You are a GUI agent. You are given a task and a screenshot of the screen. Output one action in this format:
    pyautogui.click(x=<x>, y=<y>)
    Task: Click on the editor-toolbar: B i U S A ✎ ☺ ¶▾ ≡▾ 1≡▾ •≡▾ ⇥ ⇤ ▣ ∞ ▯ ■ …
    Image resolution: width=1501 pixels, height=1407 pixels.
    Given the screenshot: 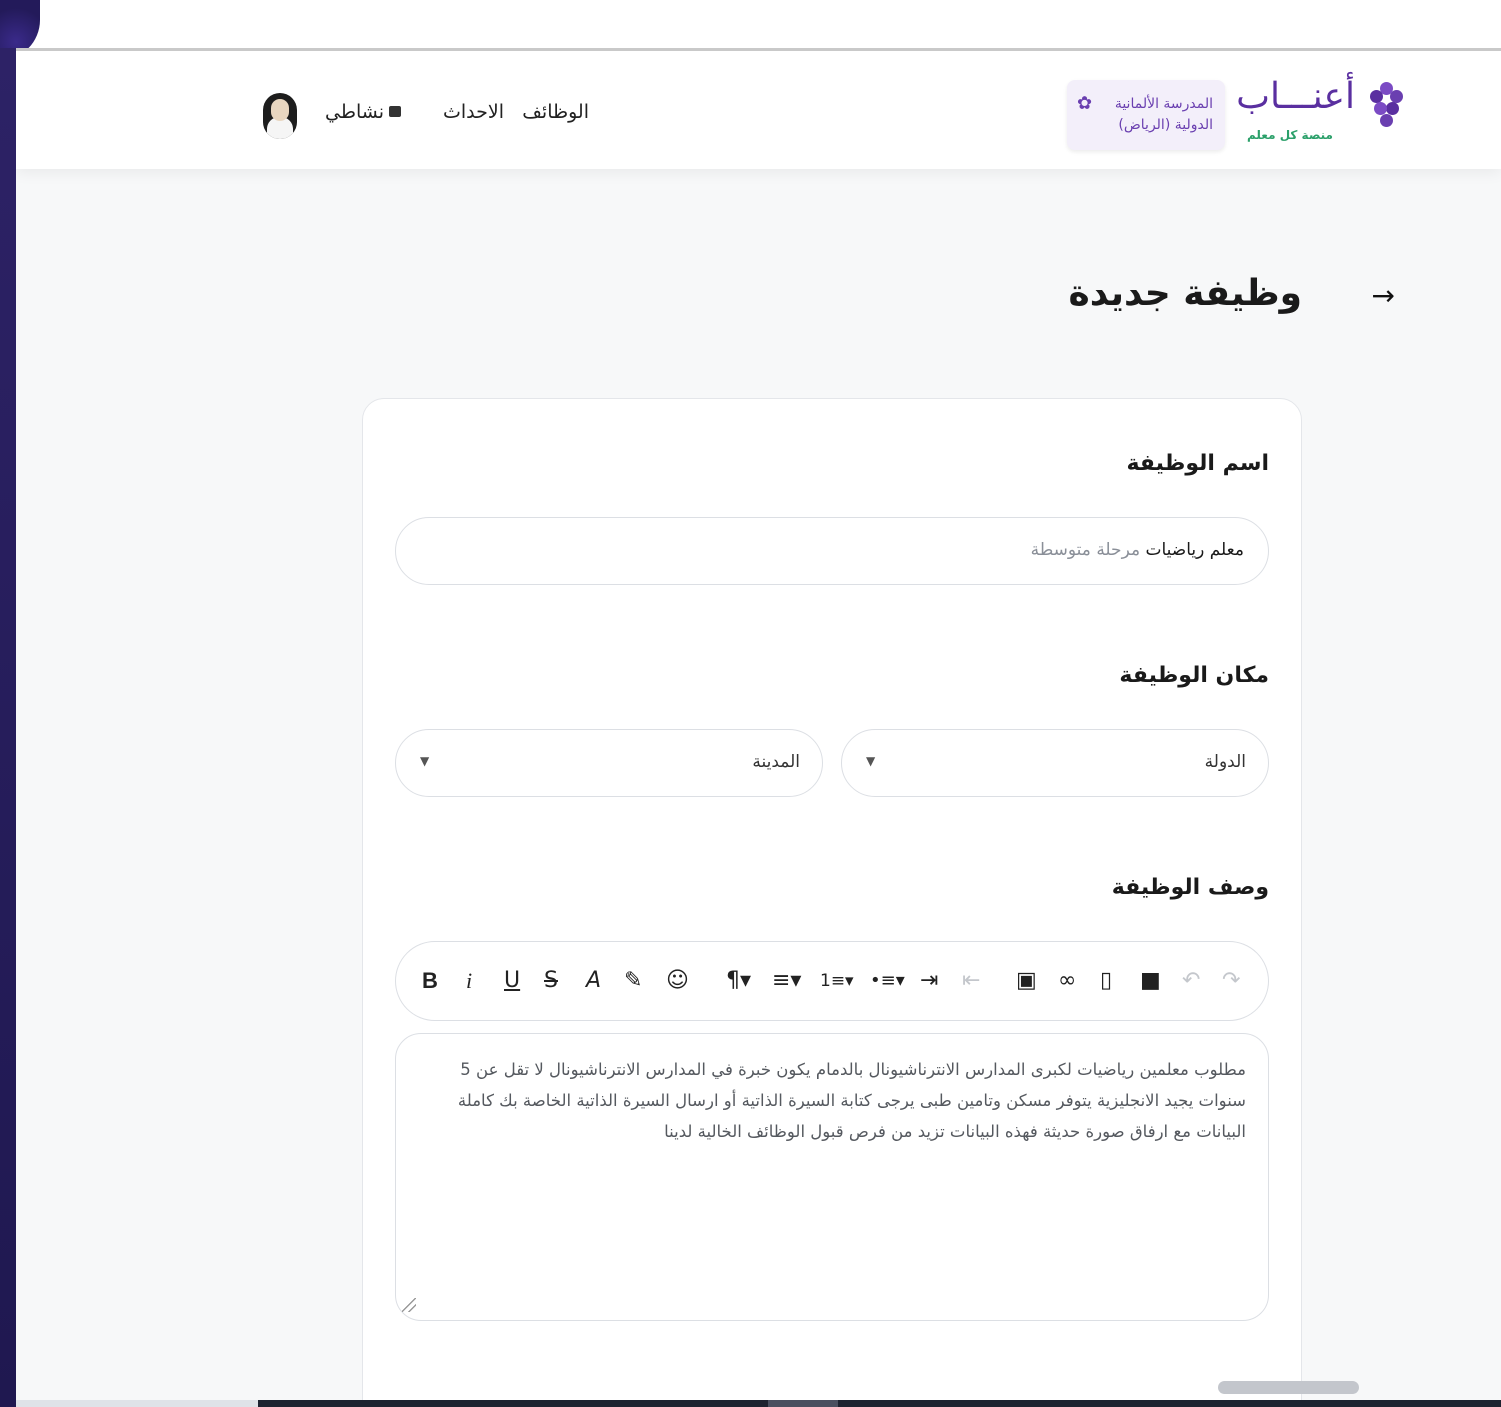 What is the action you would take?
    pyautogui.click(x=832, y=981)
    